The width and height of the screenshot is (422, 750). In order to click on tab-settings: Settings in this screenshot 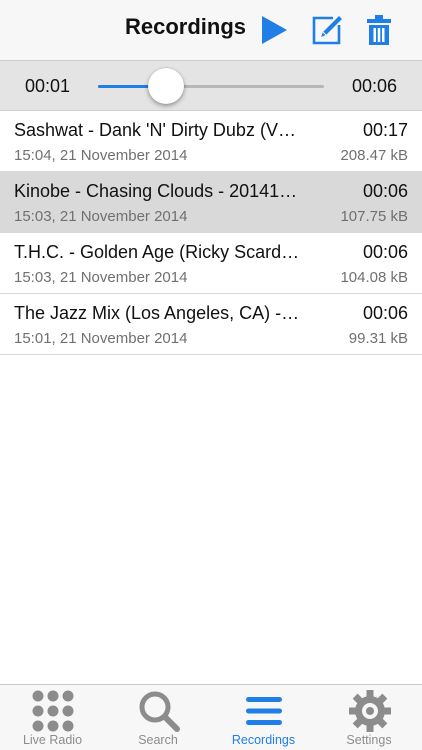, I will do `click(369, 717)`.